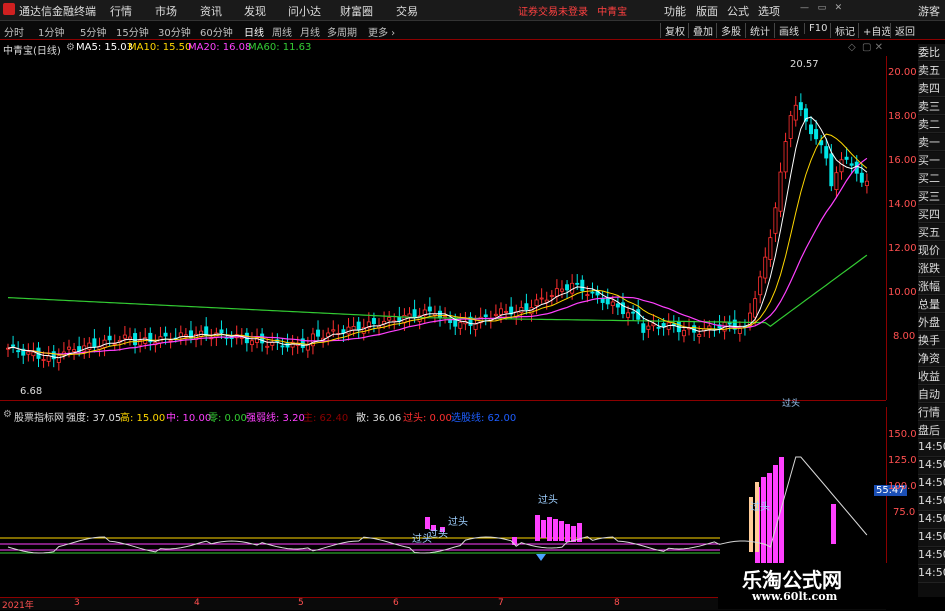 The height and width of the screenshot is (611, 945). Describe the element at coordinates (931, 376) in the screenshot. I see `side-item: 收益` at that location.